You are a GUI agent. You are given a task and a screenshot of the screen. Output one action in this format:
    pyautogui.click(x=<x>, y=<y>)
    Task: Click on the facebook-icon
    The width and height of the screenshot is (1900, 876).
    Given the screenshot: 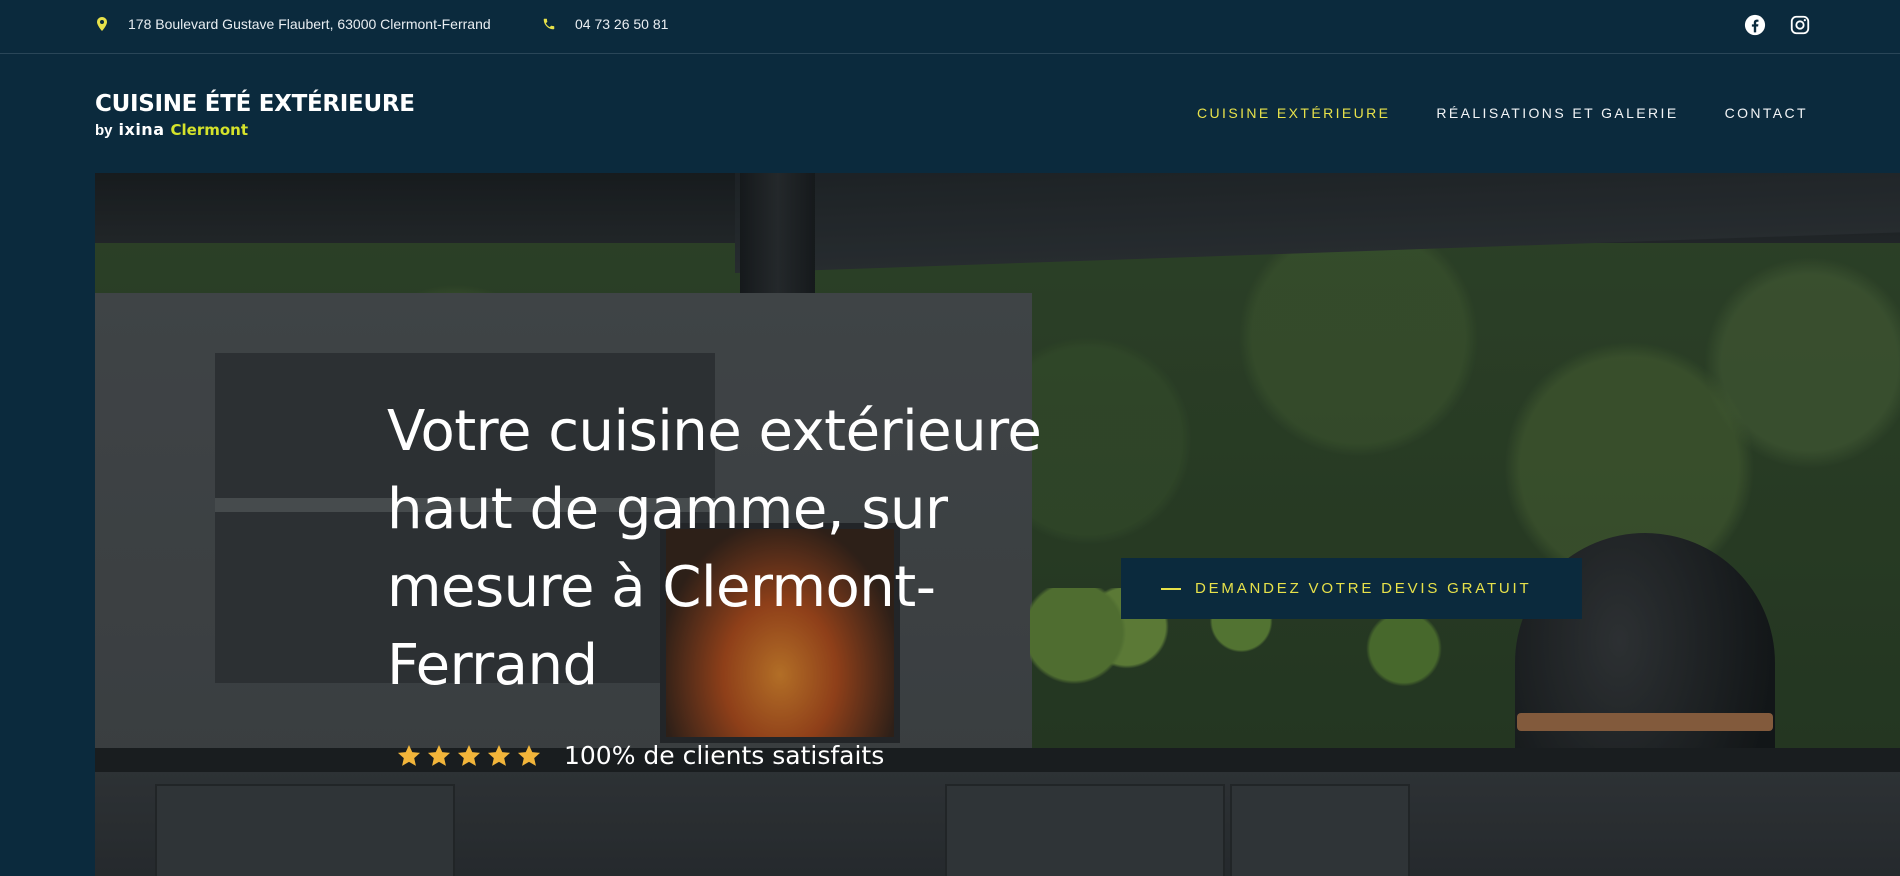 What is the action you would take?
    pyautogui.click(x=1755, y=25)
    